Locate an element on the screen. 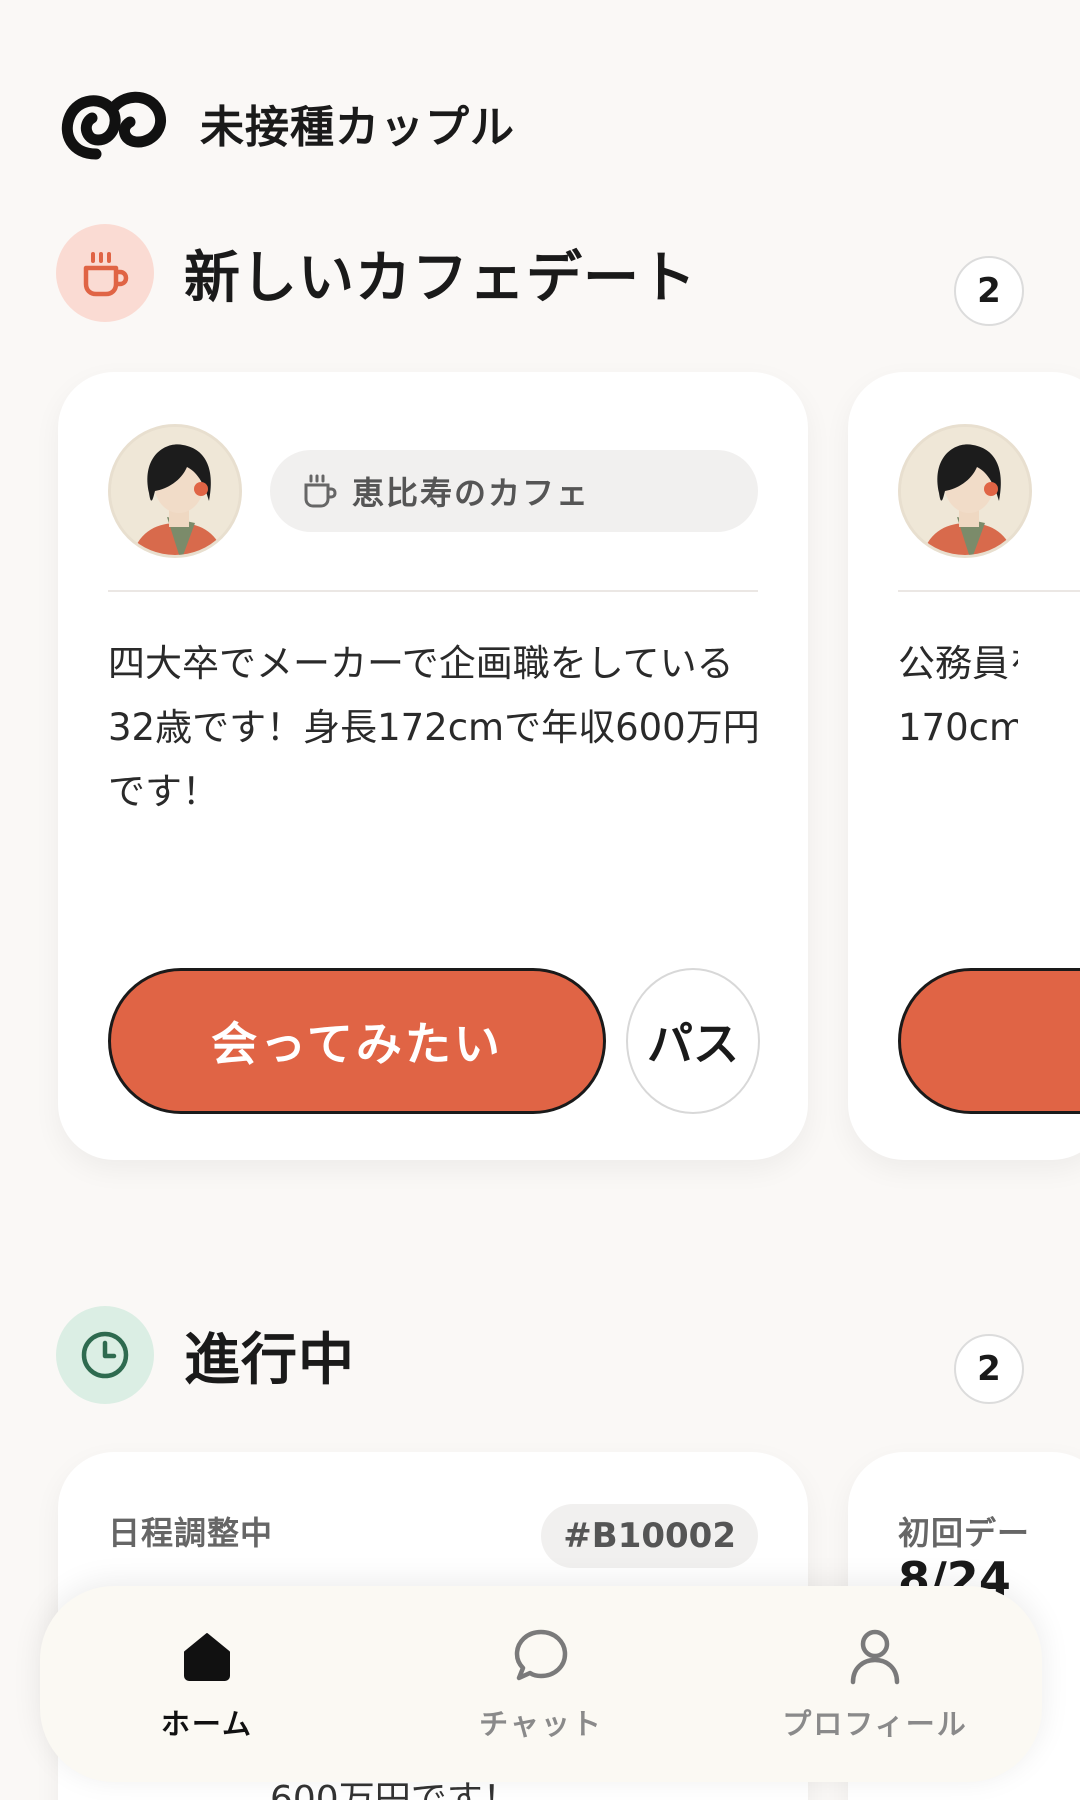 The image size is (1080, 1800). bottom-nav: ホーム チャット プロフィール is located at coordinates (541, 1684).